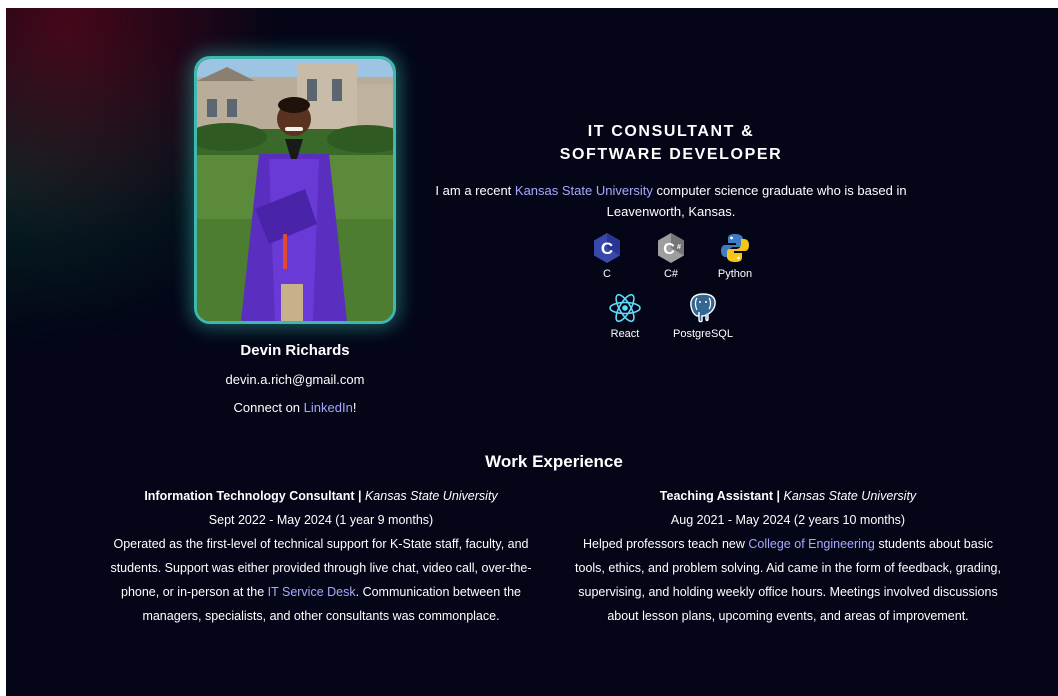 The image size is (1058, 696). I want to click on skill-csharp: C # C#, so click(671, 256).